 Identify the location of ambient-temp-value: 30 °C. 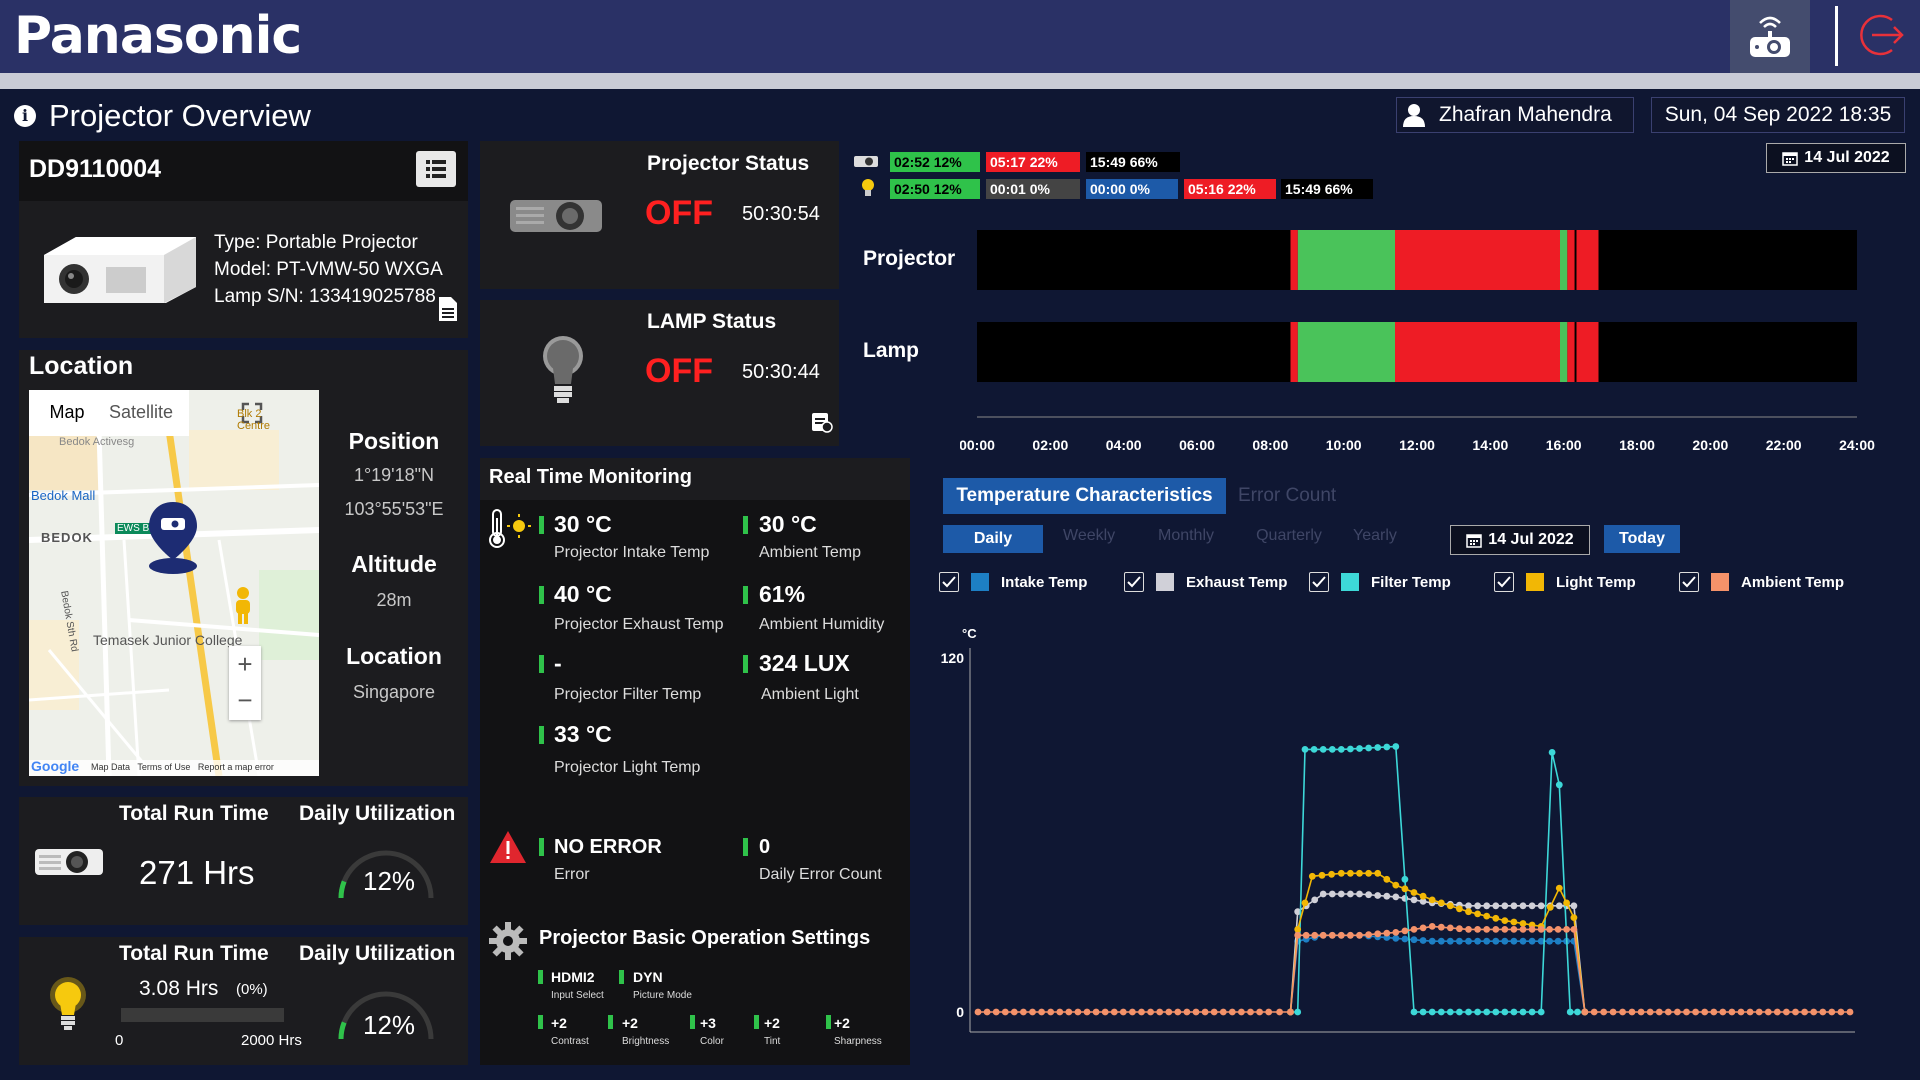
(788, 524).